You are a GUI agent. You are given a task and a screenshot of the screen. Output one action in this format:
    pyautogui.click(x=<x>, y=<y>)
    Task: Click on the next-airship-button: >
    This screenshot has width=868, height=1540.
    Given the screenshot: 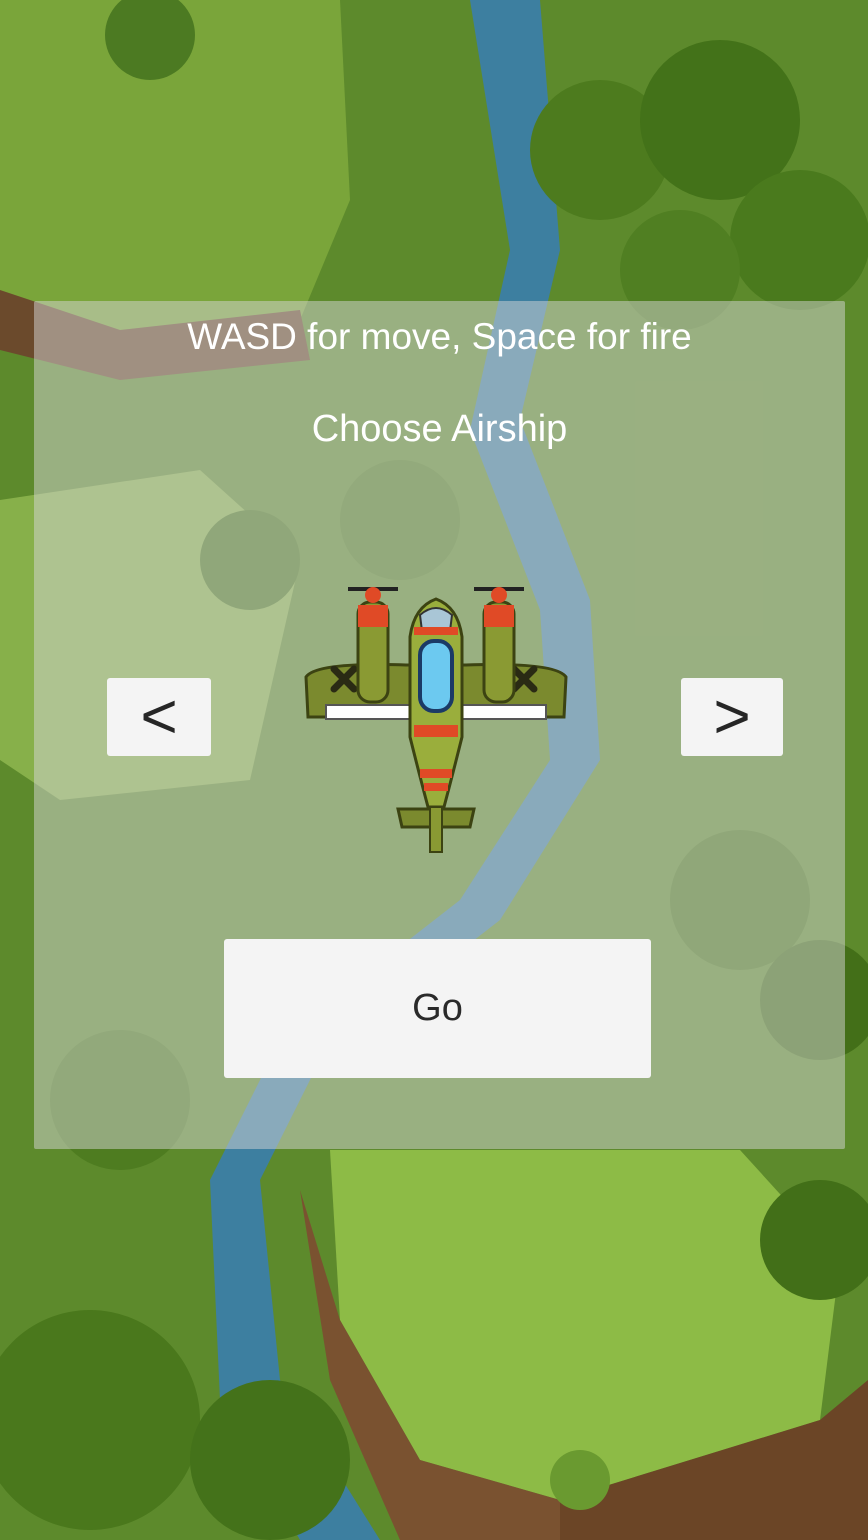 What is the action you would take?
    pyautogui.click(x=732, y=717)
    